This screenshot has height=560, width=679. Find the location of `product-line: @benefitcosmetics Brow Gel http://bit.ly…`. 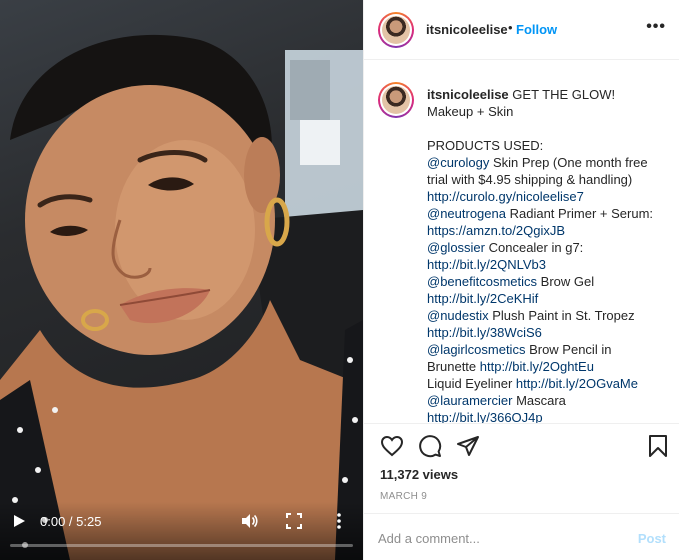

product-line: @benefitcosmetics Brow Gel http://bit.ly… is located at coordinates (545, 290).